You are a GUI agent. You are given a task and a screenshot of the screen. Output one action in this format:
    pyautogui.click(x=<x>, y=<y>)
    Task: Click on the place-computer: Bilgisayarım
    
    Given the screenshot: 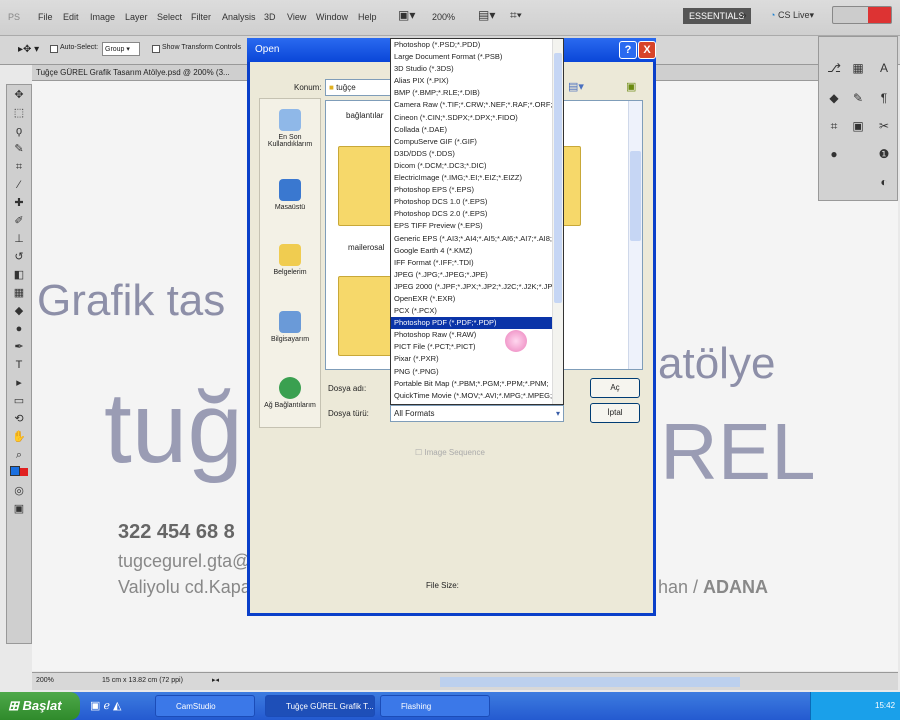 What is the action you would take?
    pyautogui.click(x=290, y=327)
    